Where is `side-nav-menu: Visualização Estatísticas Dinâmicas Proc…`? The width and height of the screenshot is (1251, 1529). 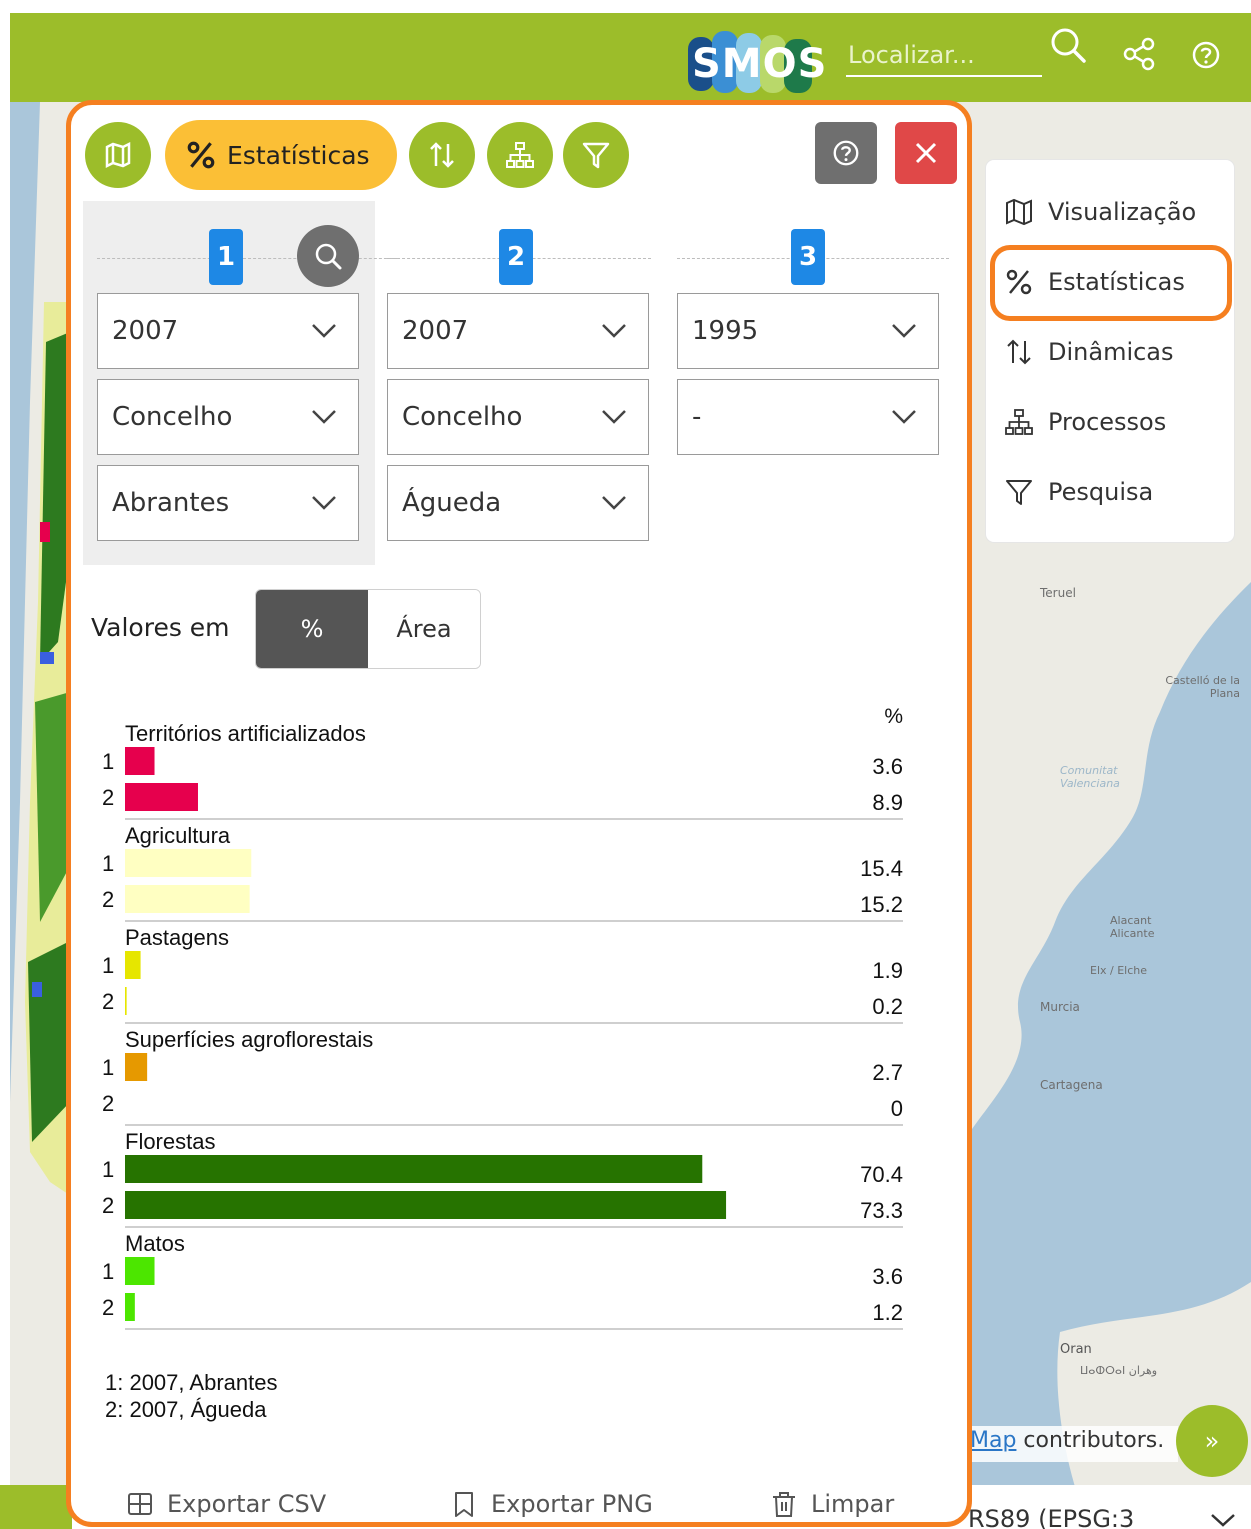 side-nav-menu: Visualização Estatísticas Dinâmicas Proc… is located at coordinates (1110, 351).